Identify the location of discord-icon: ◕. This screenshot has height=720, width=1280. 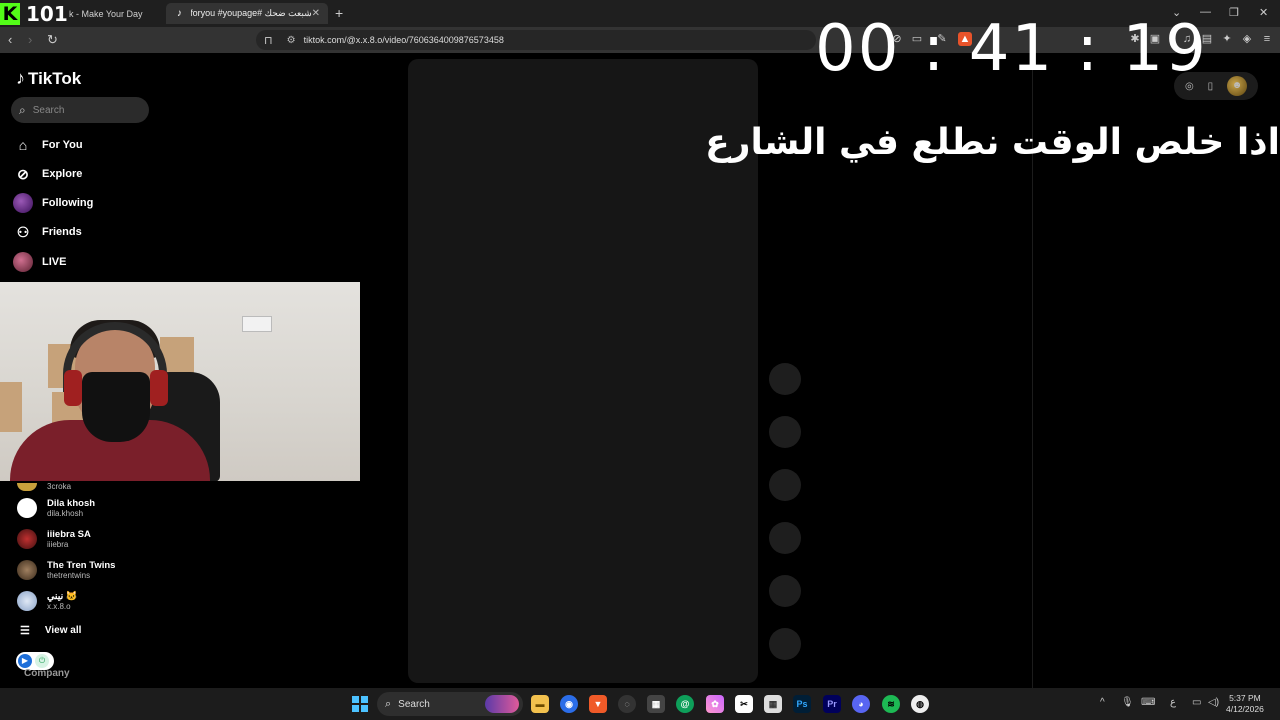
(861, 704).